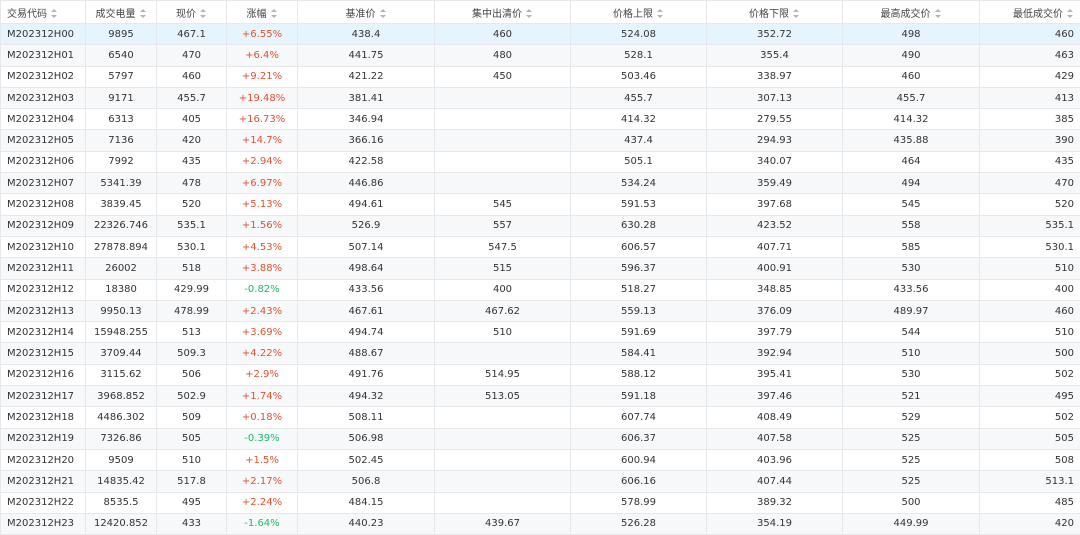 Image resolution: width=1080 pixels, height=535 pixels. I want to click on column-header-label: 最低成交价, so click(1038, 14).